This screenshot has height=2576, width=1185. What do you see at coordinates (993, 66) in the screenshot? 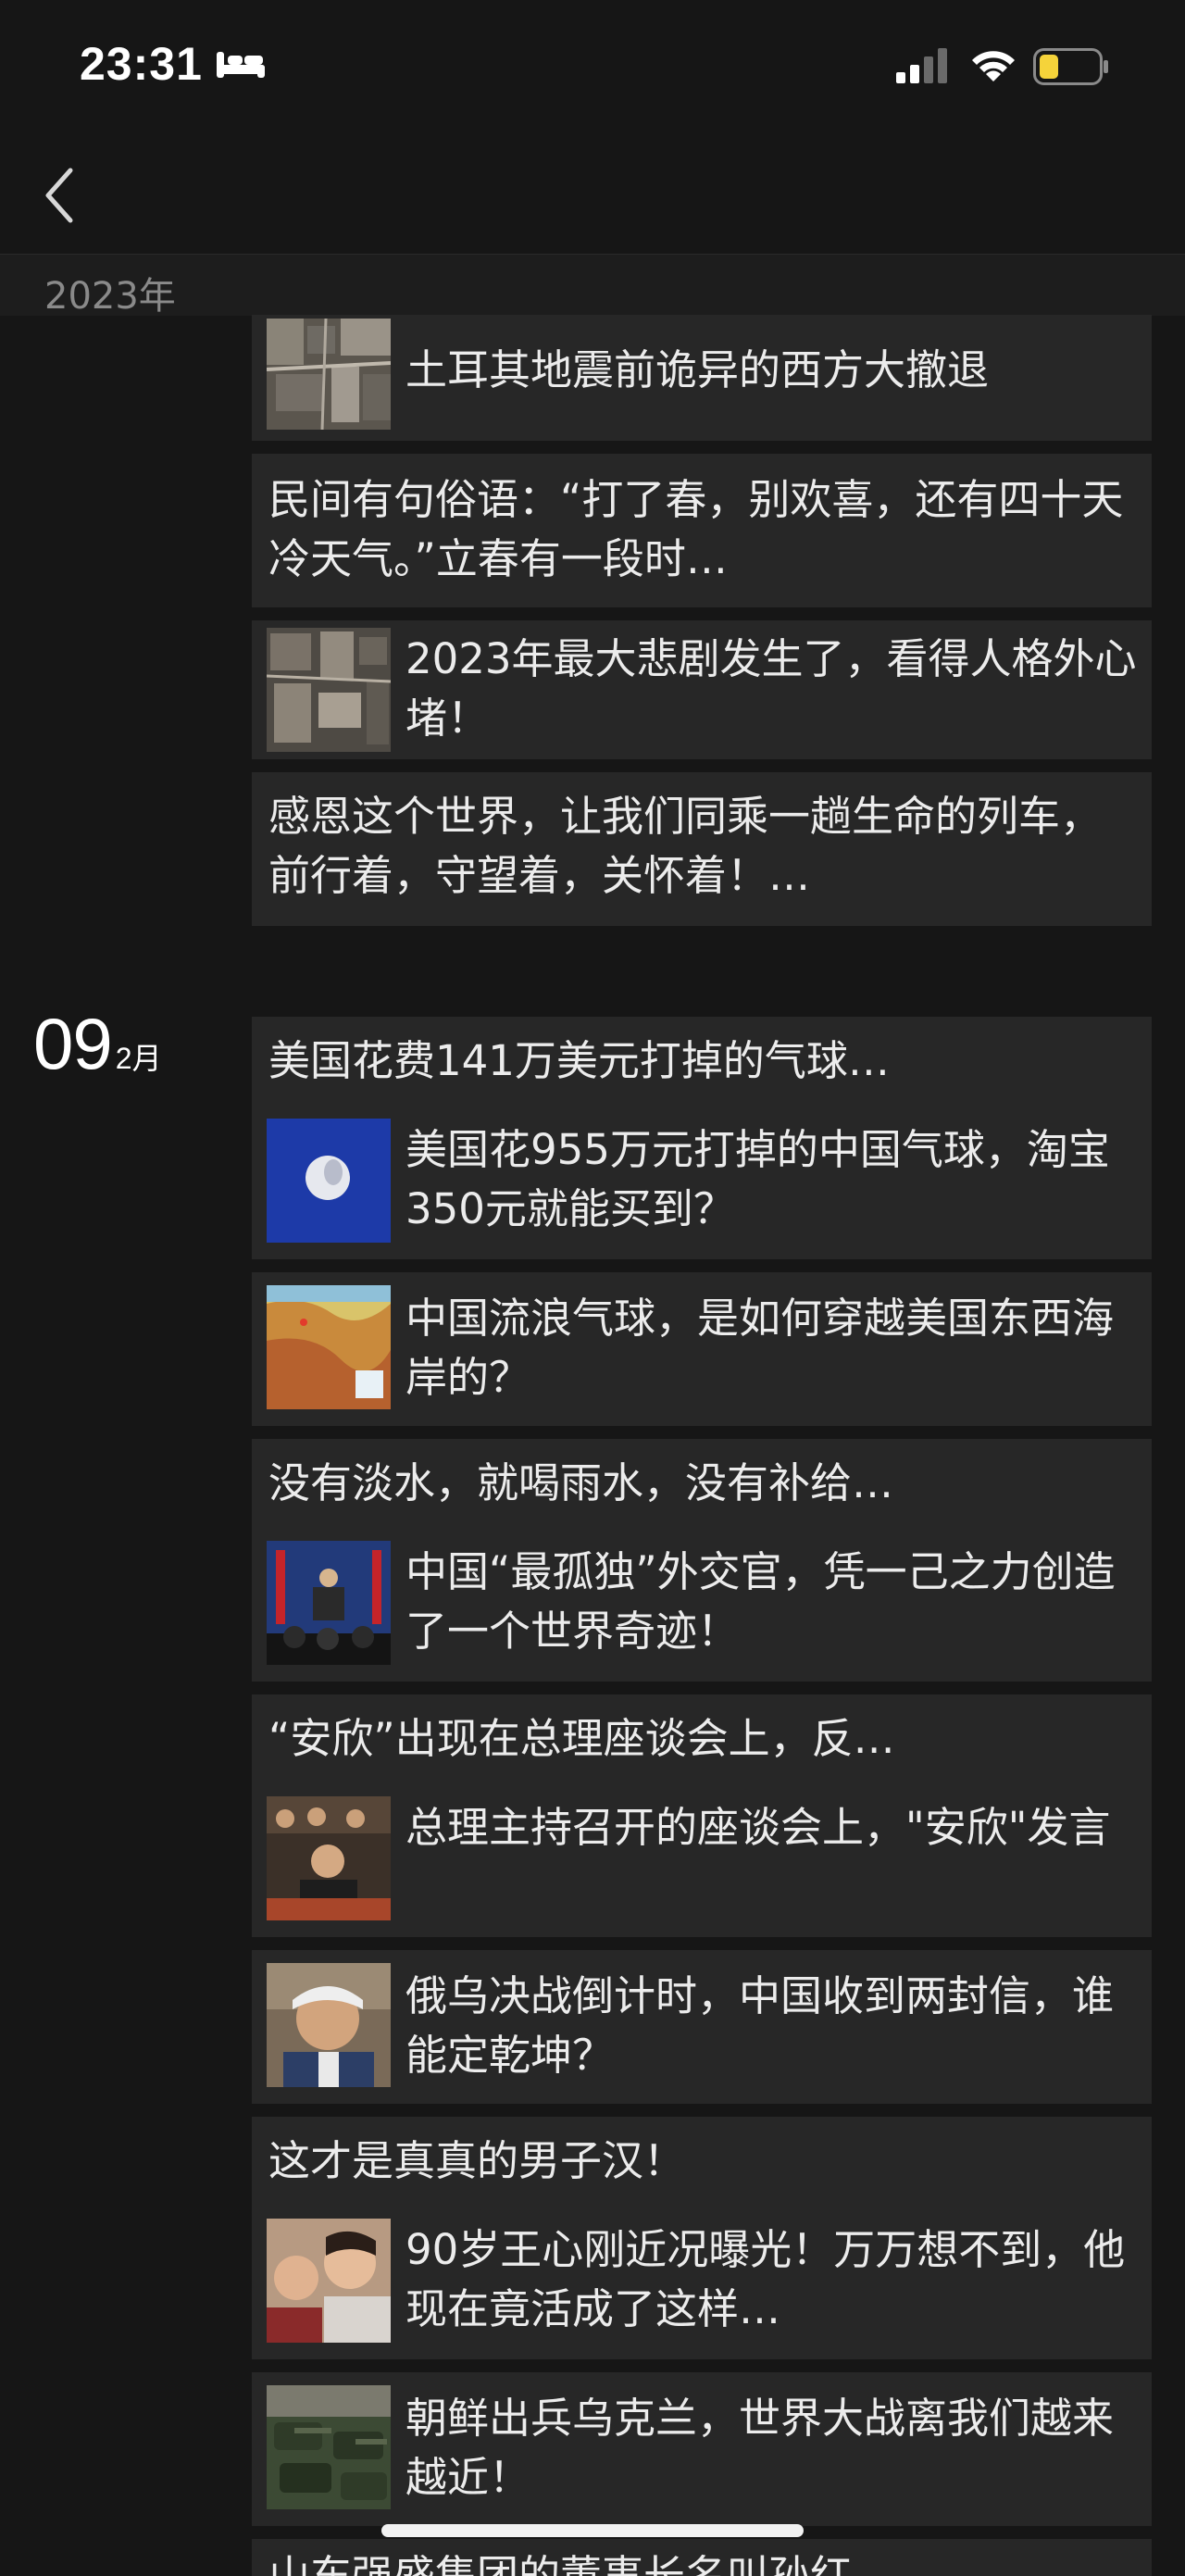
I see `wifi-icon` at bounding box center [993, 66].